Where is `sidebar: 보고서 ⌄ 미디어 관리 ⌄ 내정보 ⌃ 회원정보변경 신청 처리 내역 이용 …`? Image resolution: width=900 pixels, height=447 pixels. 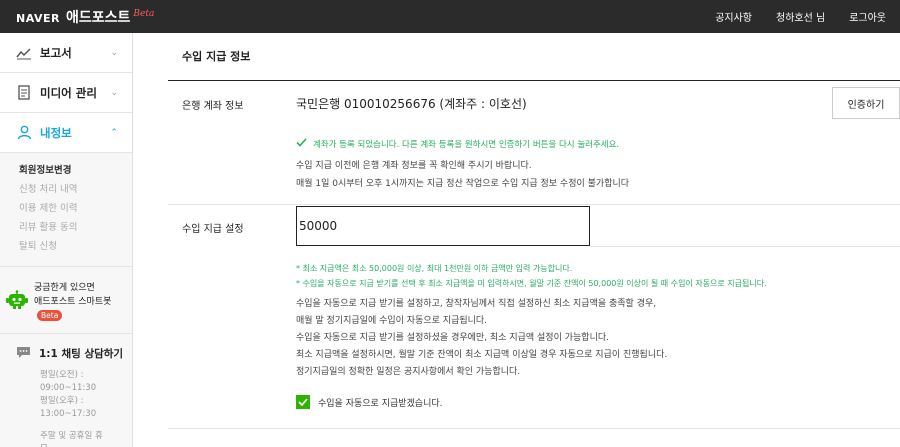
sidebar: 보고서 ⌄ 미디어 관리 ⌄ 내정보 ⌃ 회원정보변경 신청 처리 내역 이용 … is located at coordinates (66, 240).